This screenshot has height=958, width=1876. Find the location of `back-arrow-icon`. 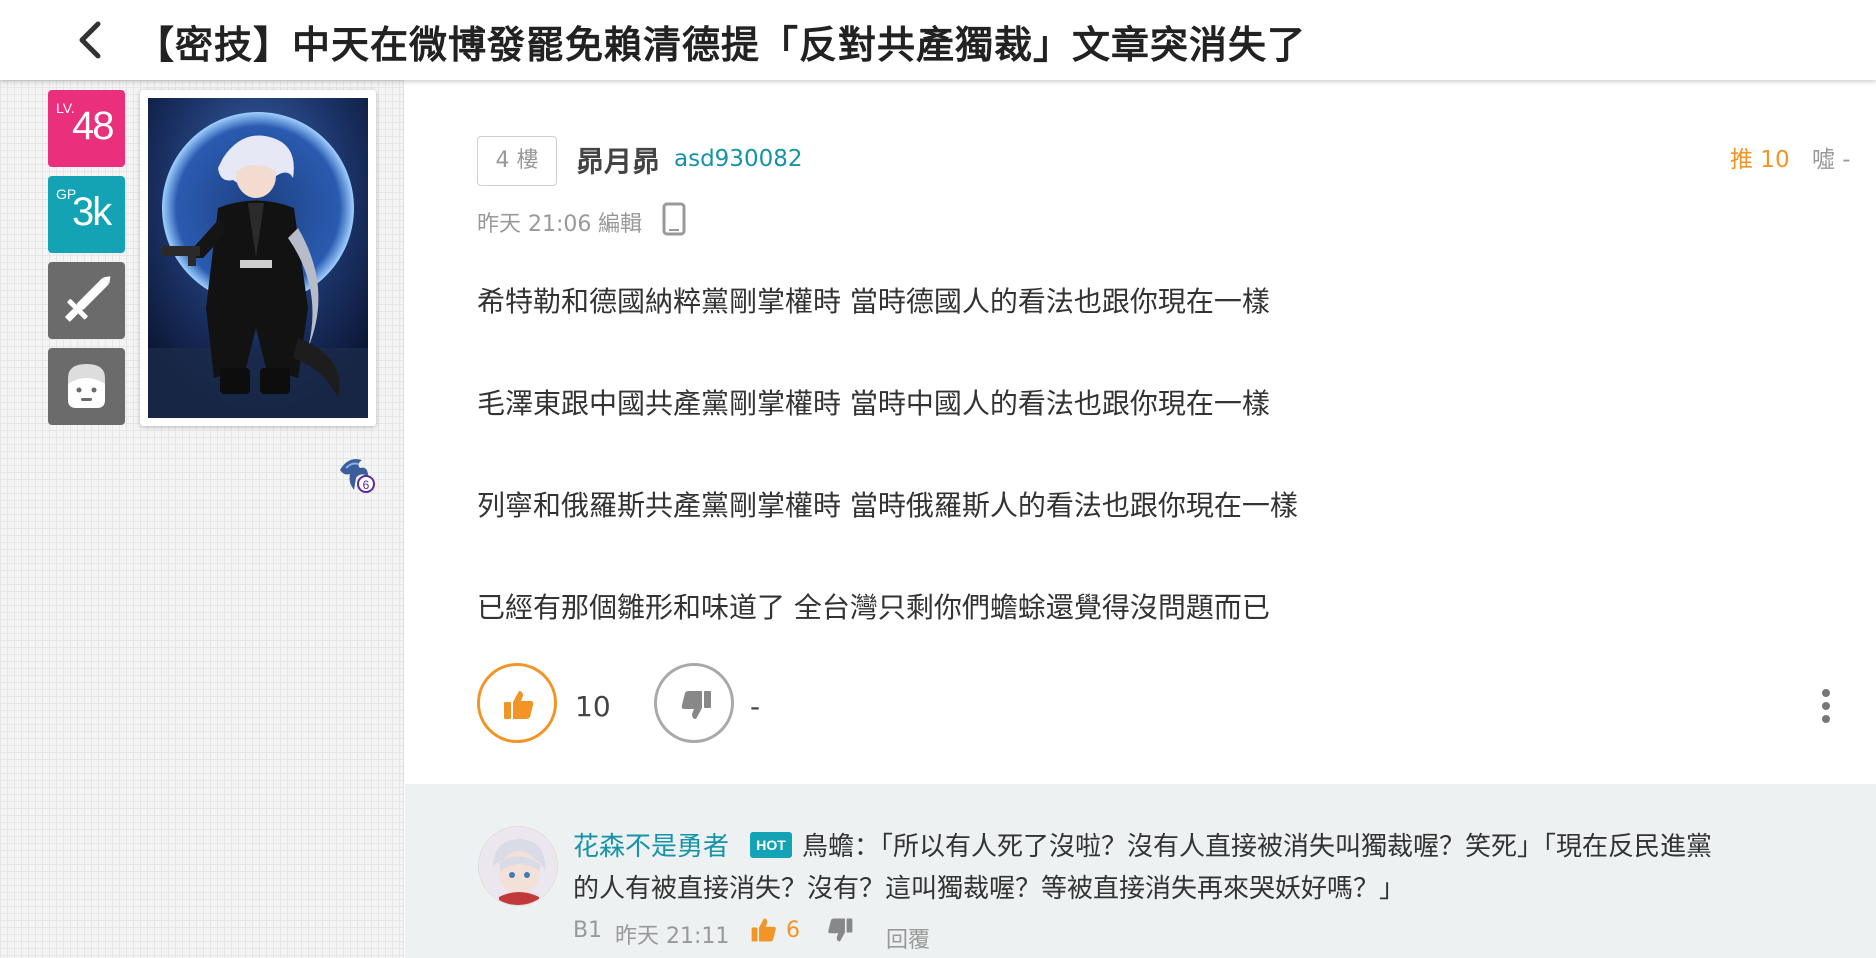

back-arrow-icon is located at coordinates (90, 40).